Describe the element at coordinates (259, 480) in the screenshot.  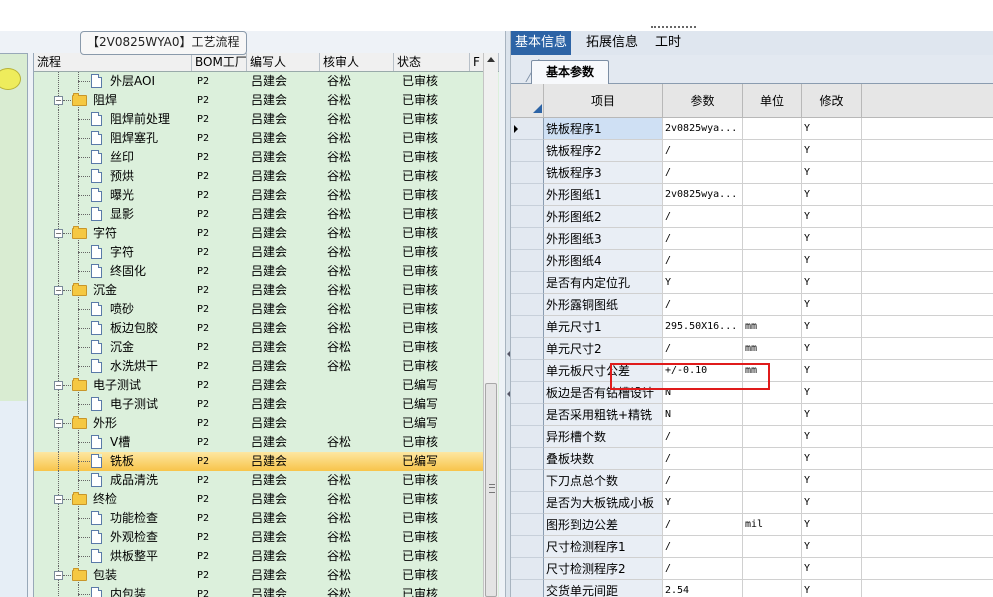
I see `tree-item-row: 成品清洗 P2 吕建会 谷松 已审核` at that location.